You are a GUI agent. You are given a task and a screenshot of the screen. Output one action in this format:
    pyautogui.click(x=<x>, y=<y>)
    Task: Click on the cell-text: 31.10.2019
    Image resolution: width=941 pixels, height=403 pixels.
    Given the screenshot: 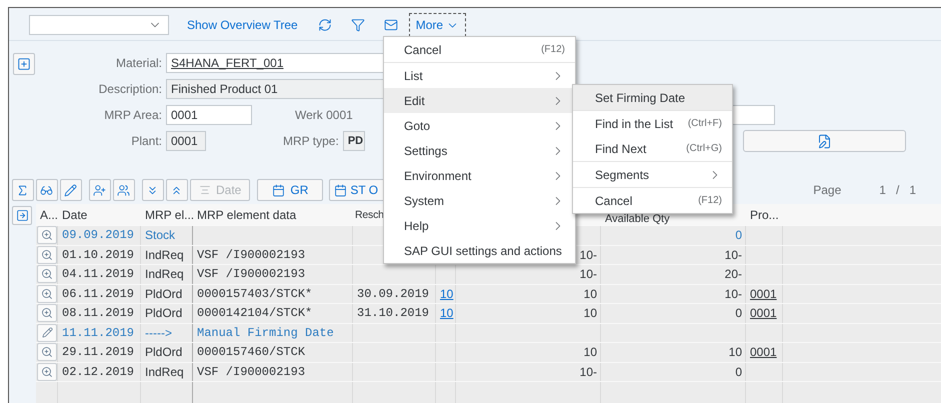 What is the action you would take?
    pyautogui.click(x=393, y=313)
    